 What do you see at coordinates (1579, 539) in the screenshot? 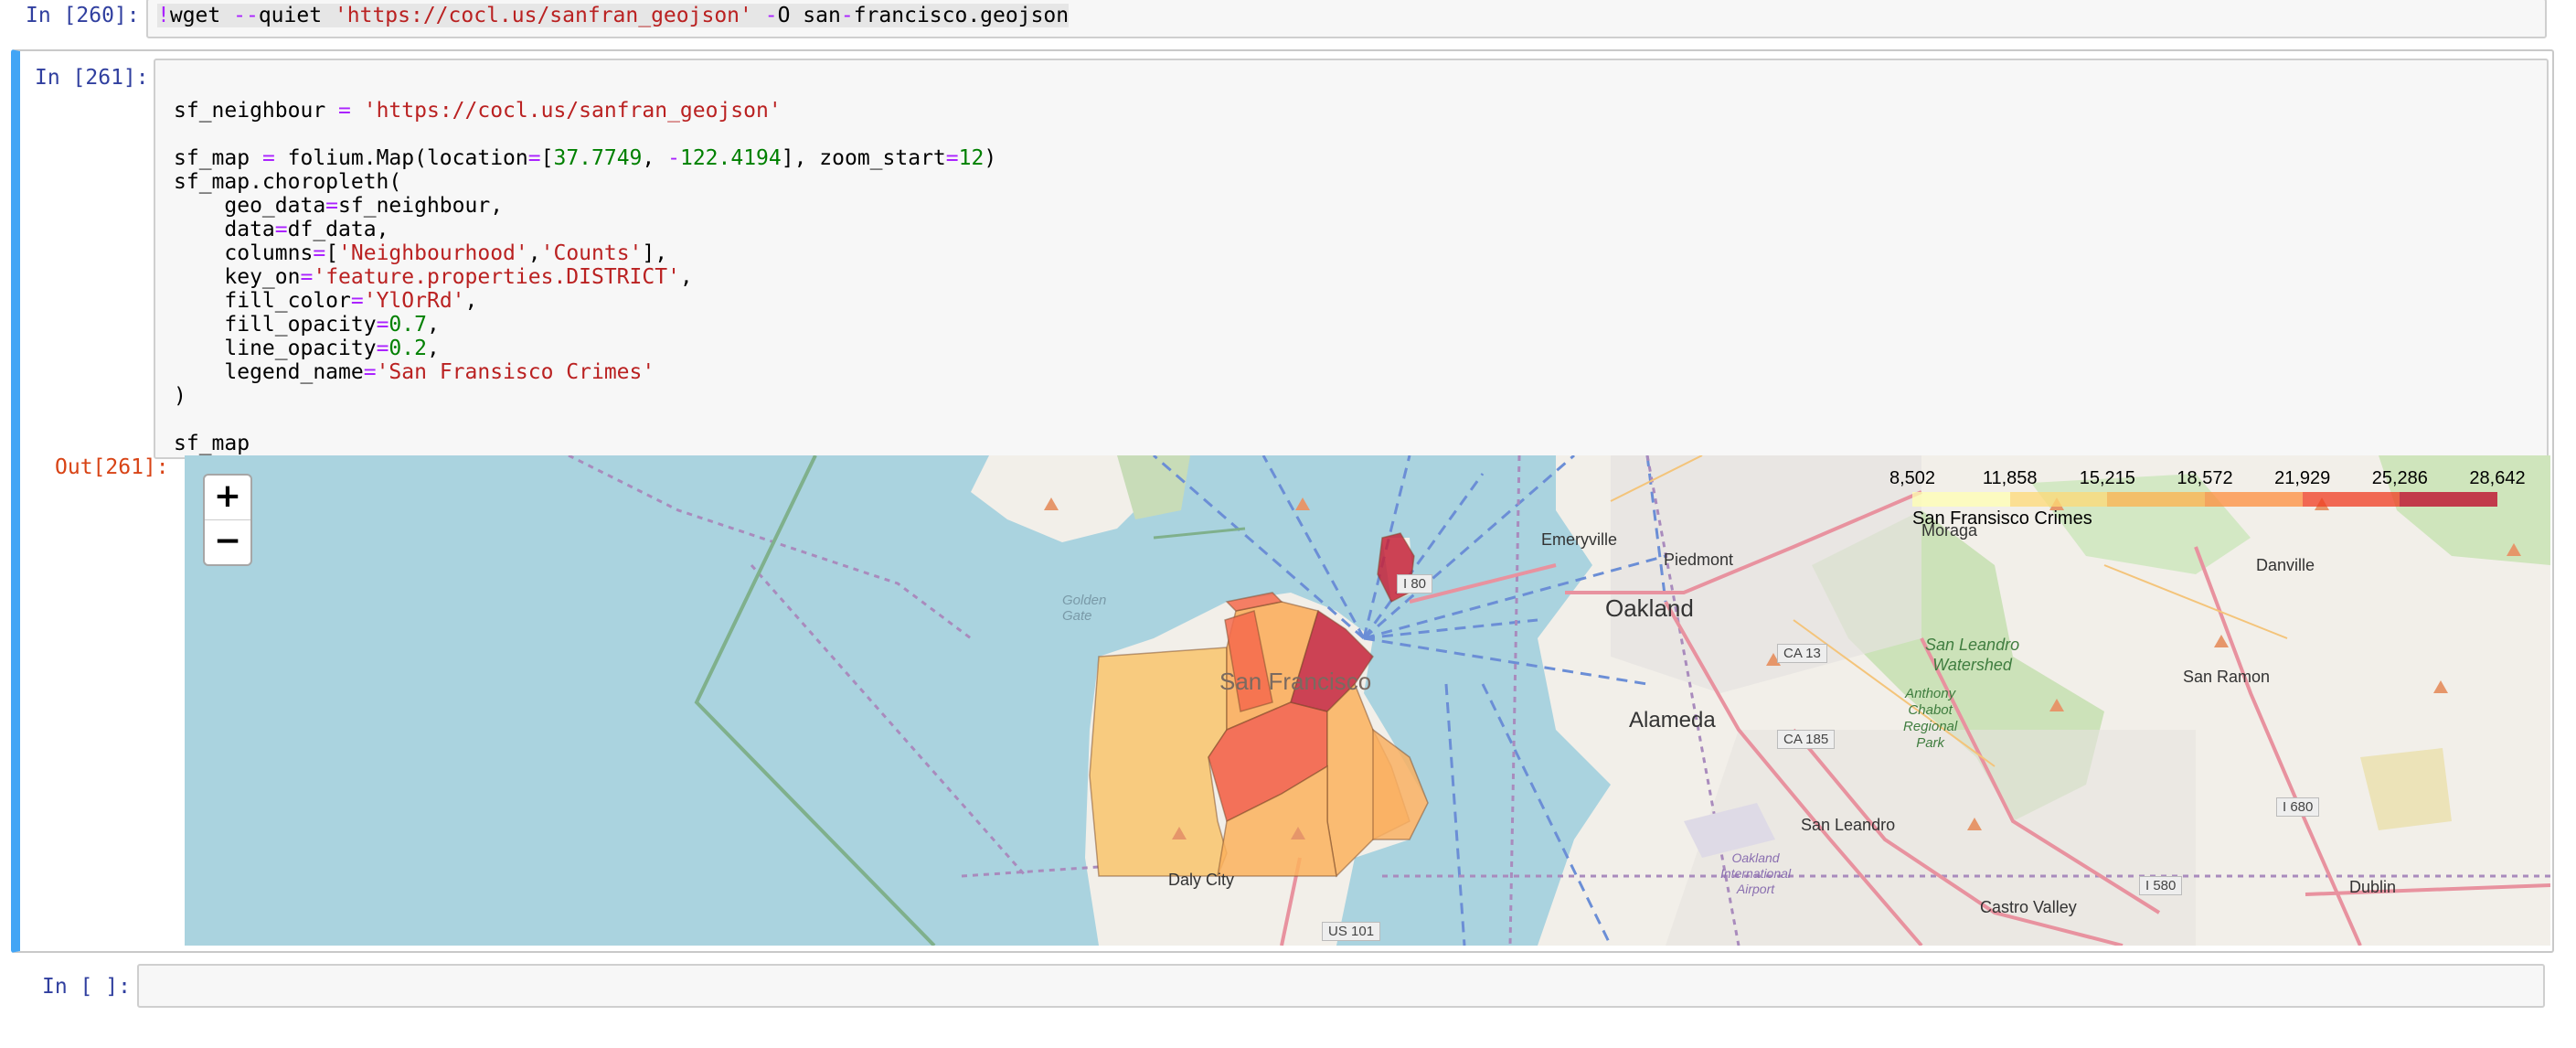
I see `label-emeryville: Emeryville` at bounding box center [1579, 539].